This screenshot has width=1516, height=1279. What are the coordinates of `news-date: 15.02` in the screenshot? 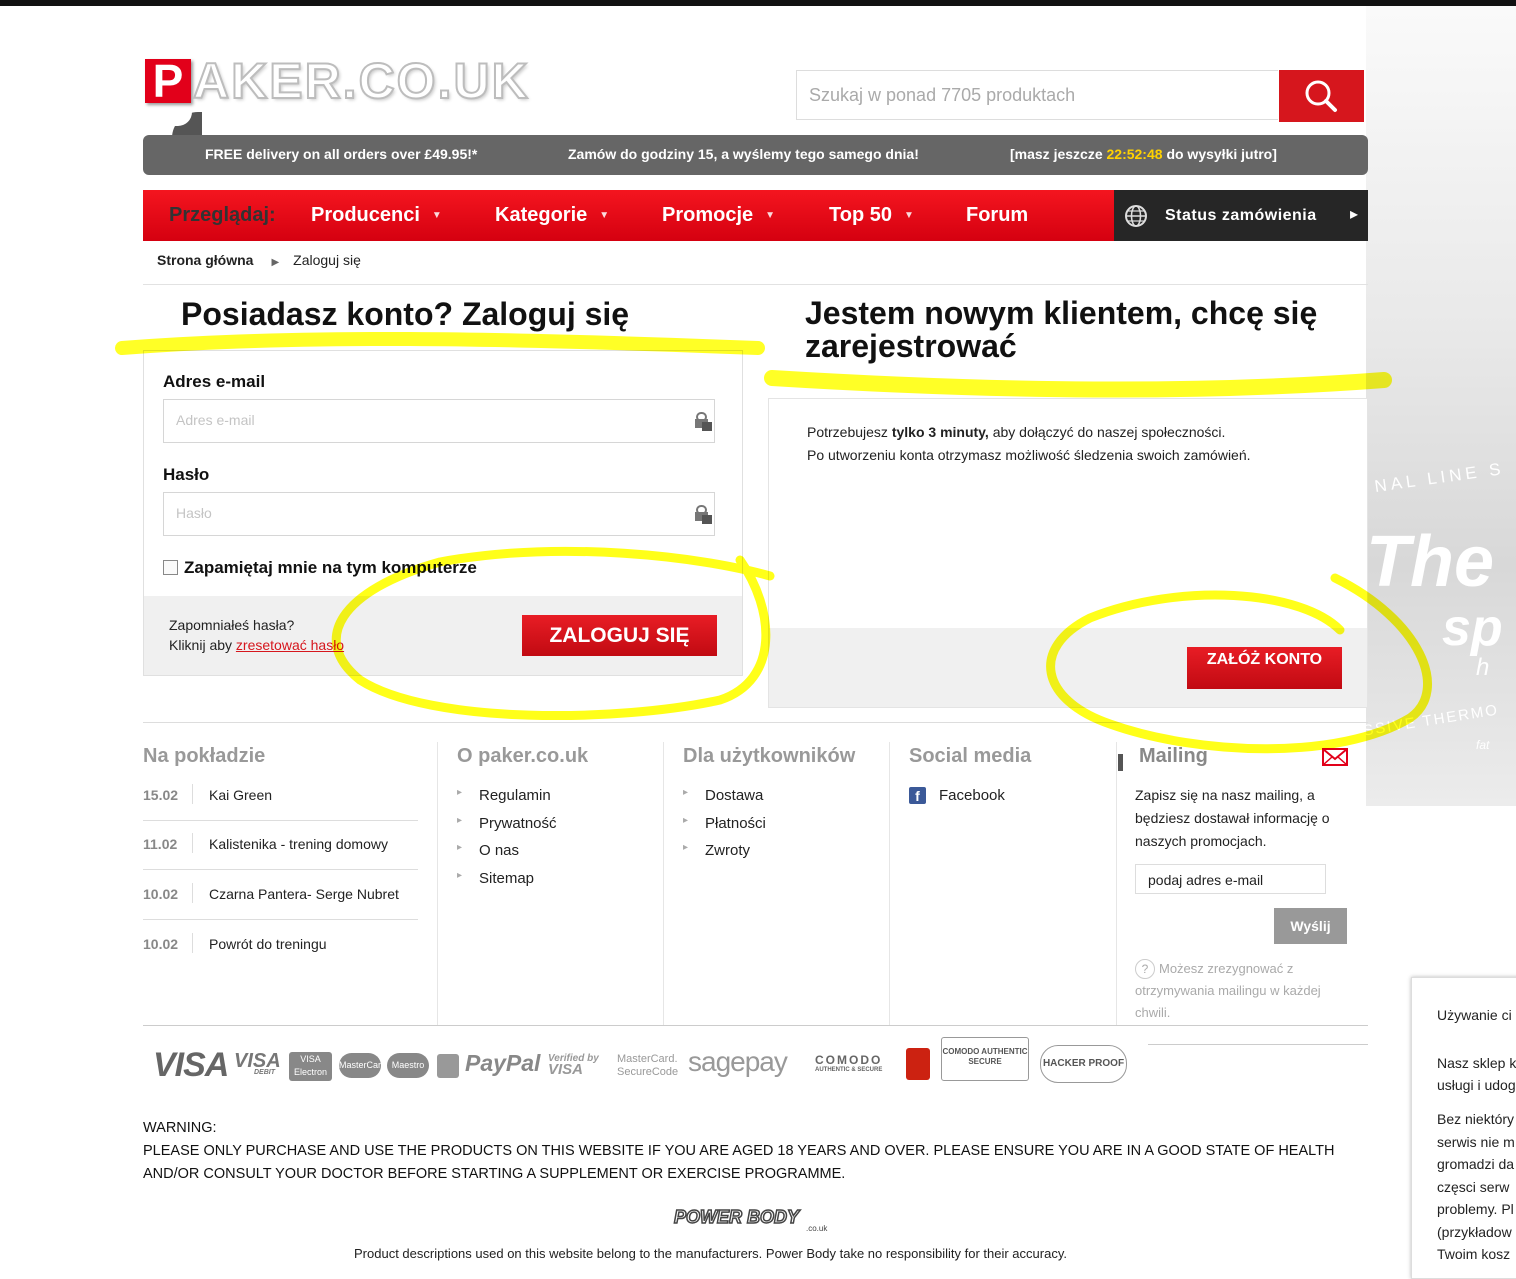 It's located at (161, 795).